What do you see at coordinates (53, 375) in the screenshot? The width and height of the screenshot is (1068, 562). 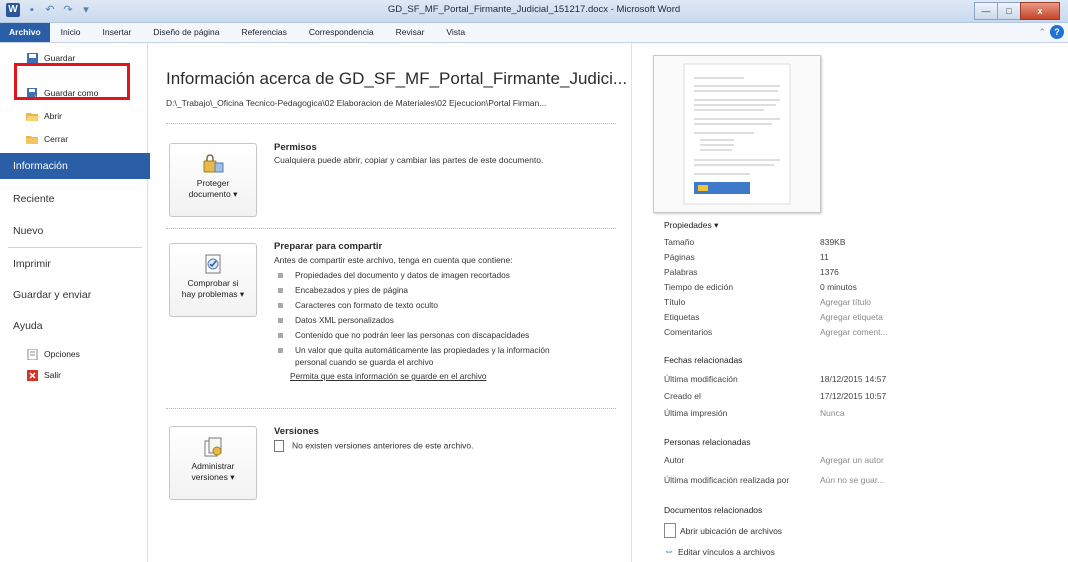 I see `sidebar-item-label: Salir` at bounding box center [53, 375].